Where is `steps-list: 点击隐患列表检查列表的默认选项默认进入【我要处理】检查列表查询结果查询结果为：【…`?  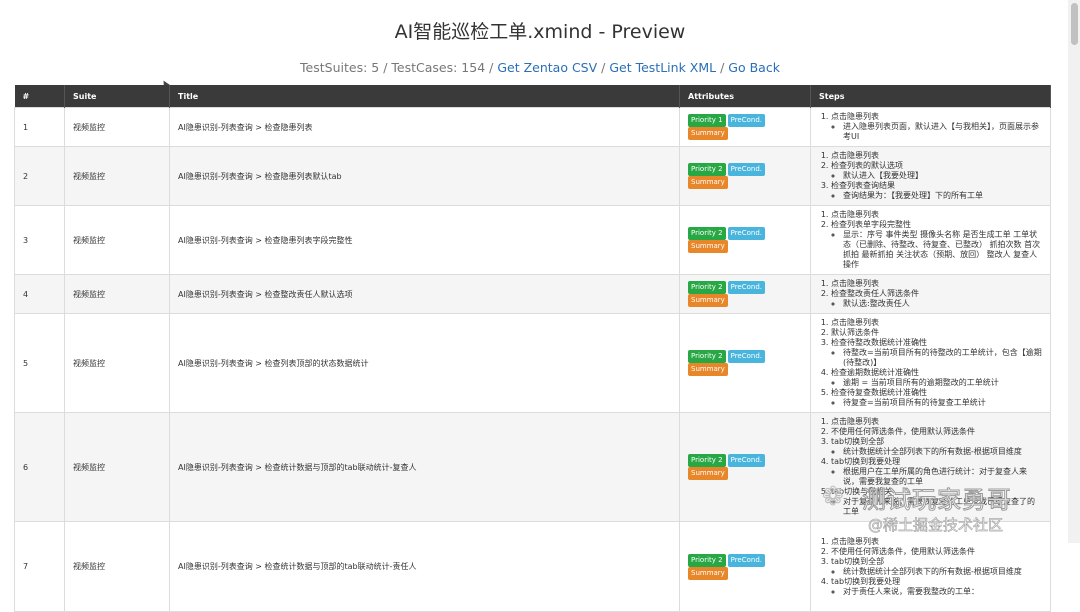 steps-list: 点击隐患列表检查列表的默认选项默认进入【我要处理】检查列表查询结果查询结果为：【… is located at coordinates (930, 176).